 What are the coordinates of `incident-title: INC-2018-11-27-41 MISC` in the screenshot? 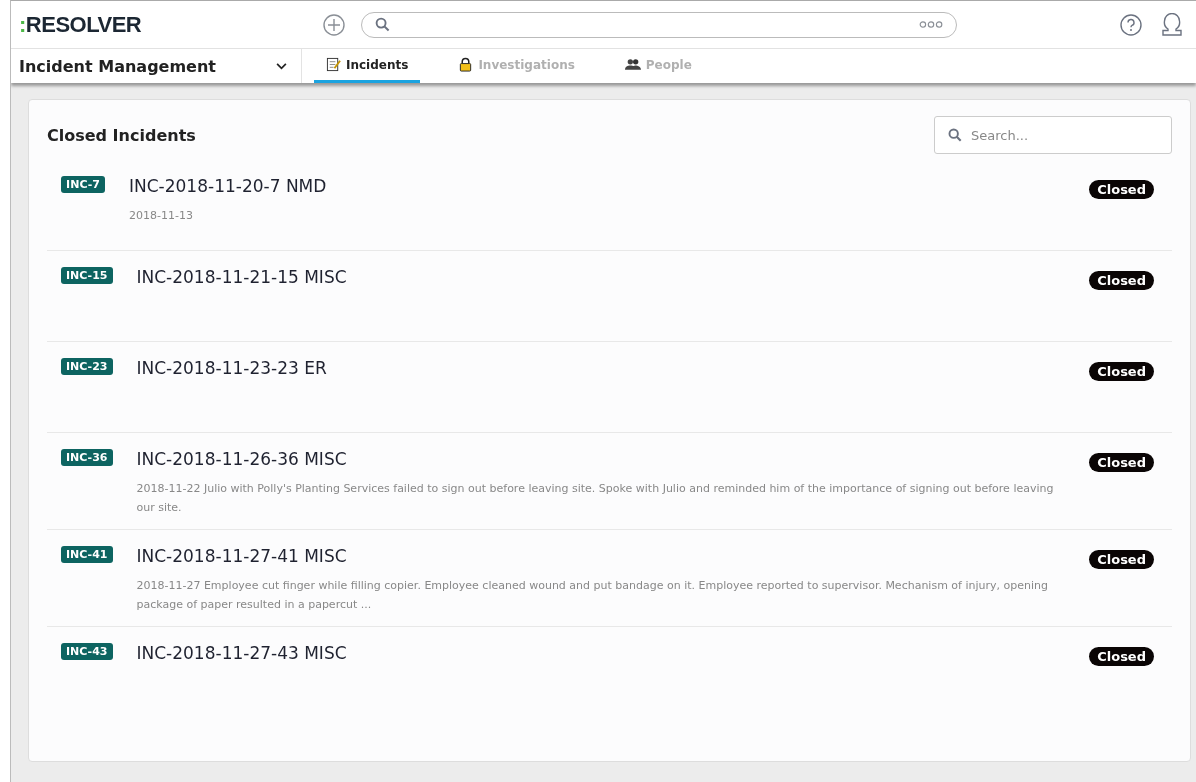 It's located at (242, 556).